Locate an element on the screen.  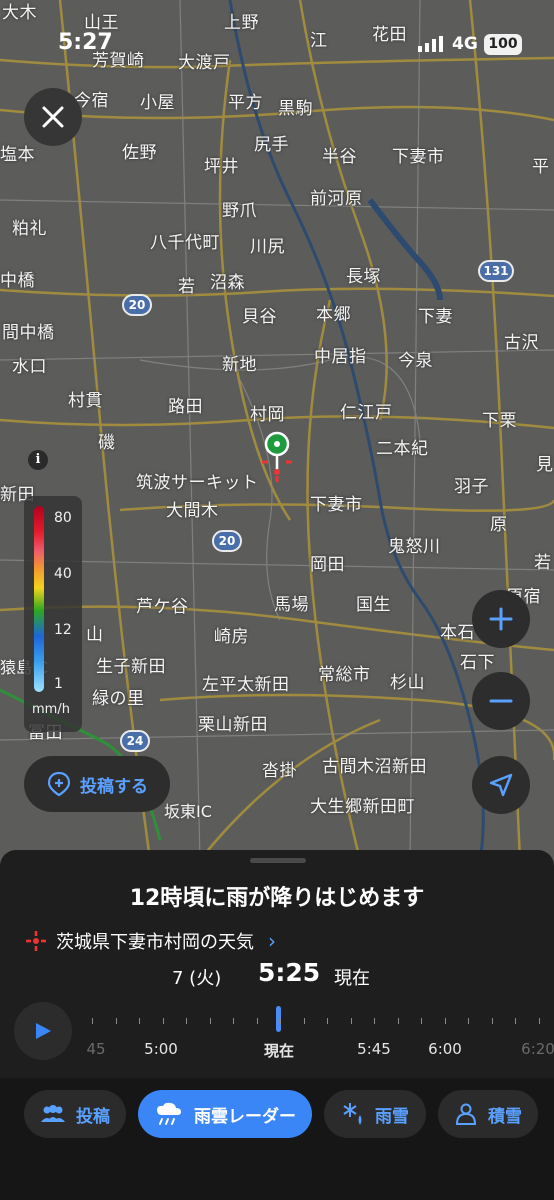
tab-post: 投稿 is located at coordinates (75, 1114).